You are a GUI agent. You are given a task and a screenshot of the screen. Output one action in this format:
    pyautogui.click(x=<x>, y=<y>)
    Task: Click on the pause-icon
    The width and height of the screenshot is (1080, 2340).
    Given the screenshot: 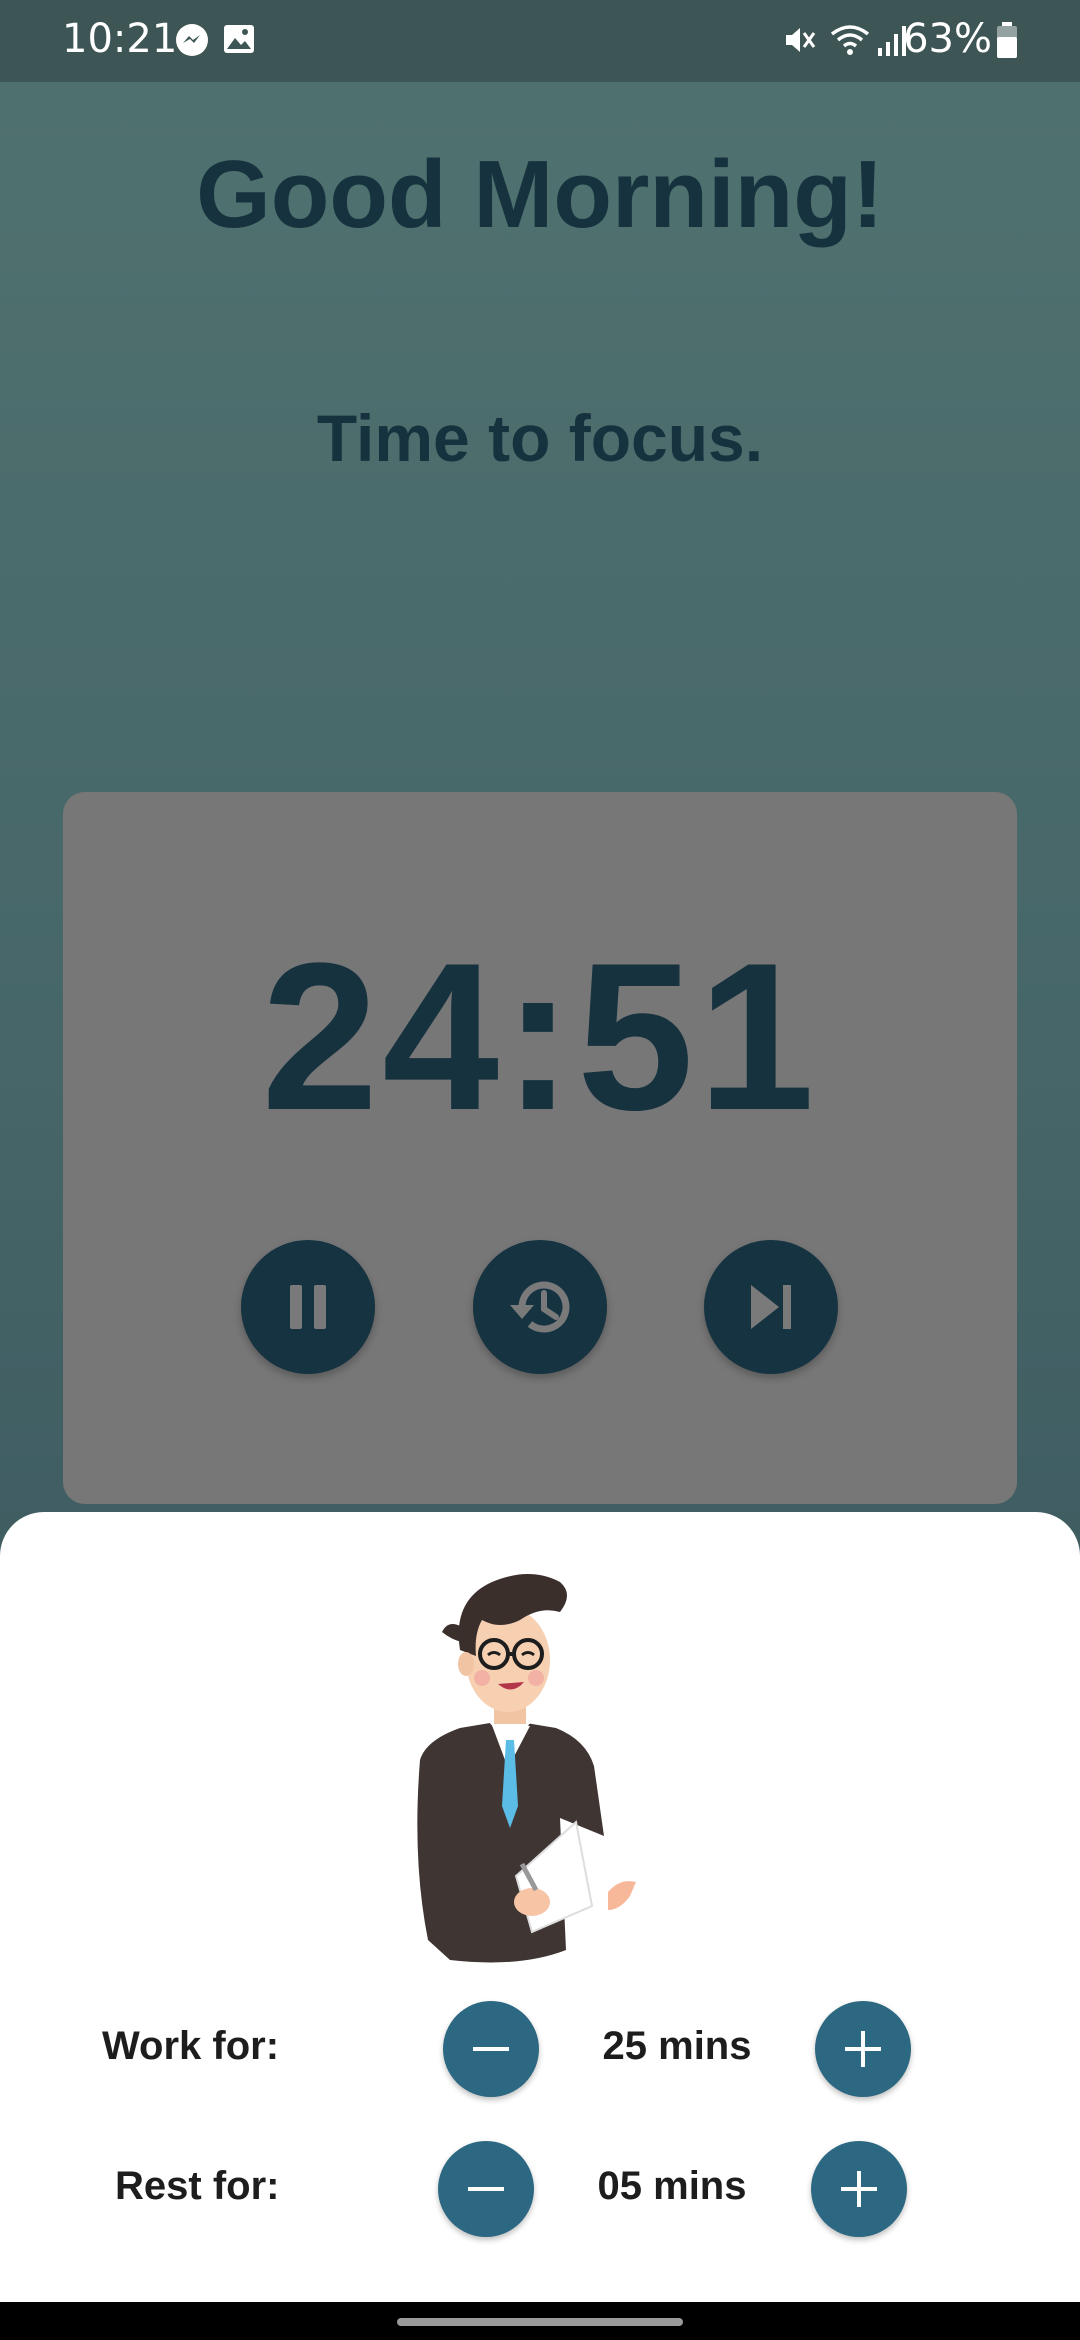 What is the action you would take?
    pyautogui.click(x=308, y=1307)
    